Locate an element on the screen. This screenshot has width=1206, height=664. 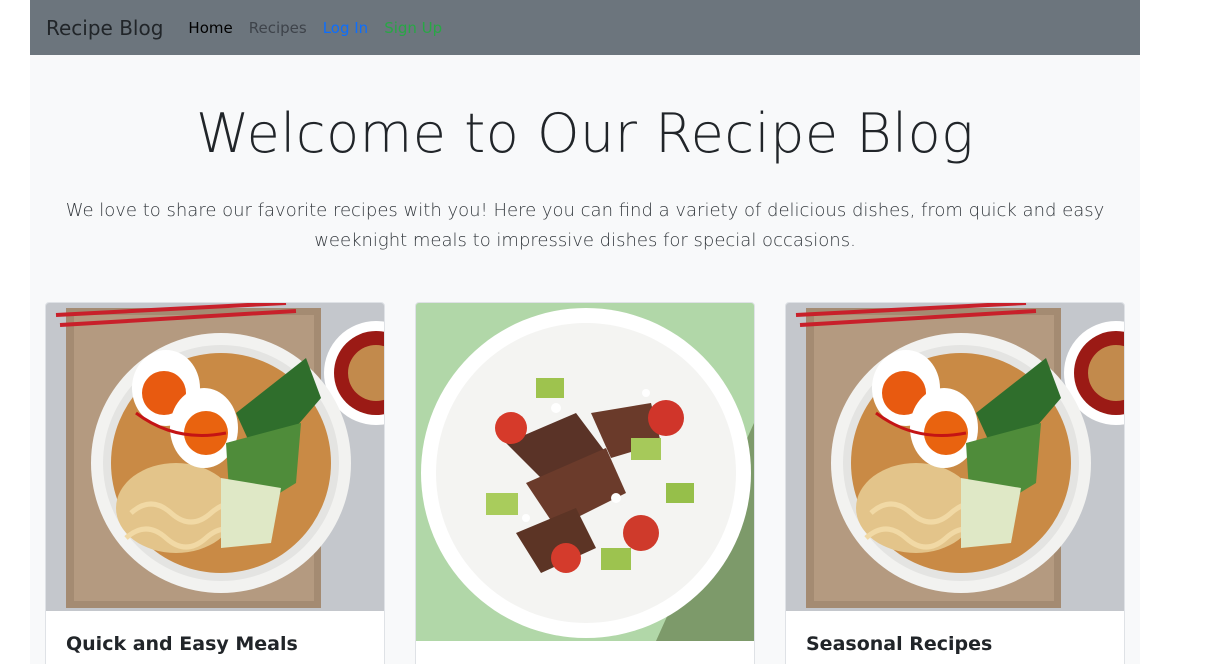
nav-link-recipes: Recipes is located at coordinates (278, 28).